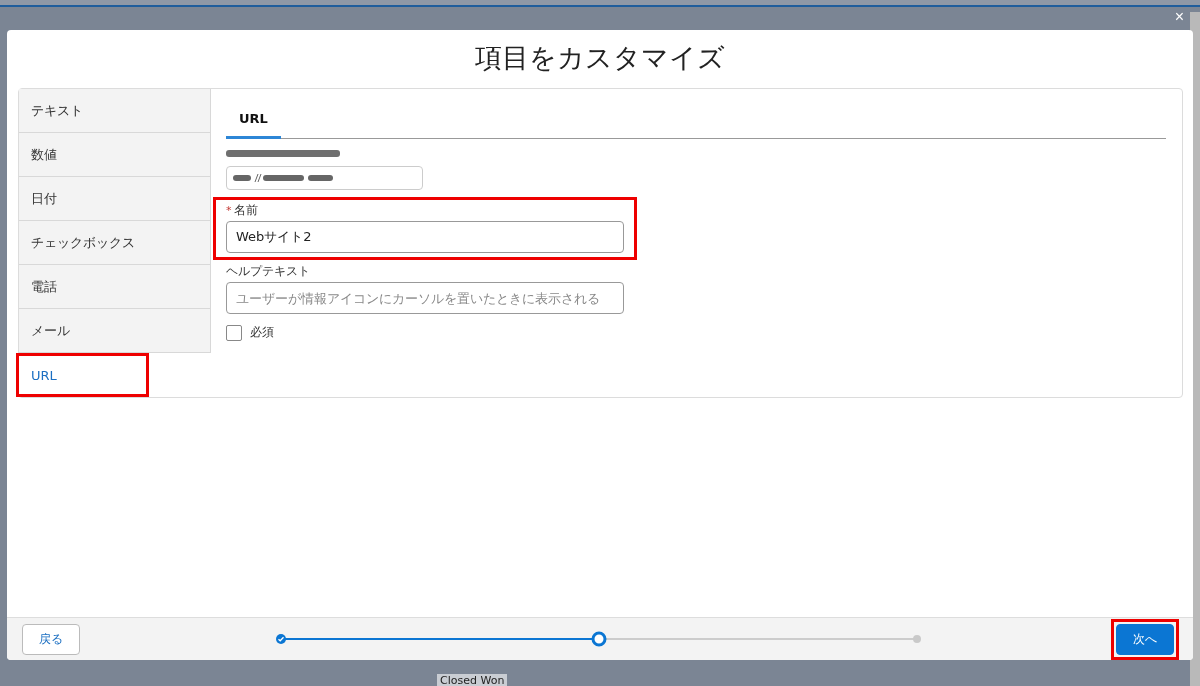  What do you see at coordinates (425, 298) in the screenshot?
I see `help-text-field: ユーザーが情報アイコンにカーソルを置いたときに表示される` at bounding box center [425, 298].